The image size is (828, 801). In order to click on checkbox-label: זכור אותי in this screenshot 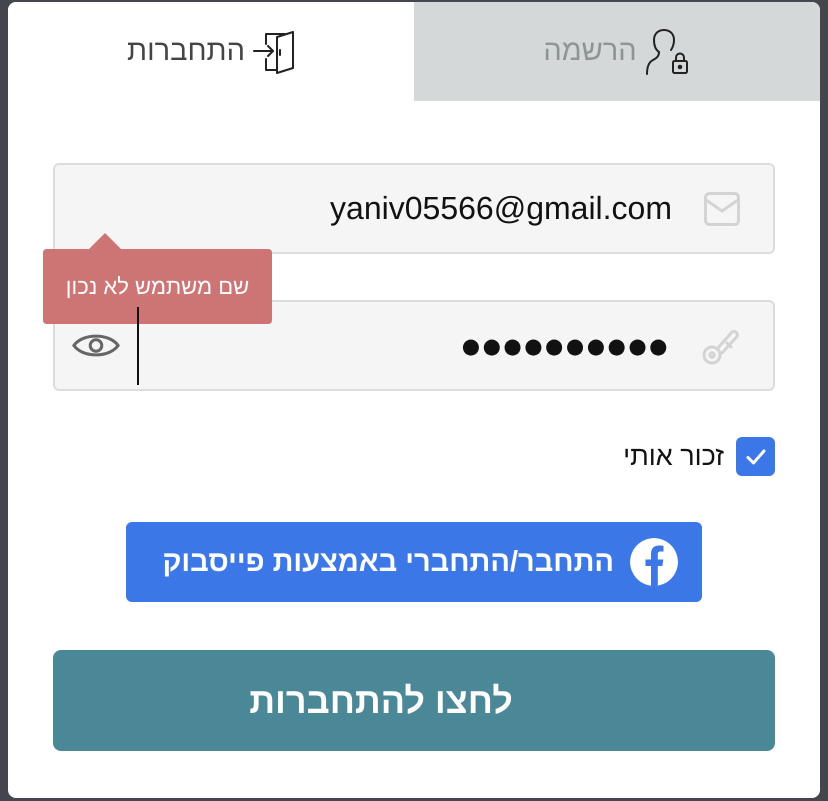, I will do `click(673, 456)`.